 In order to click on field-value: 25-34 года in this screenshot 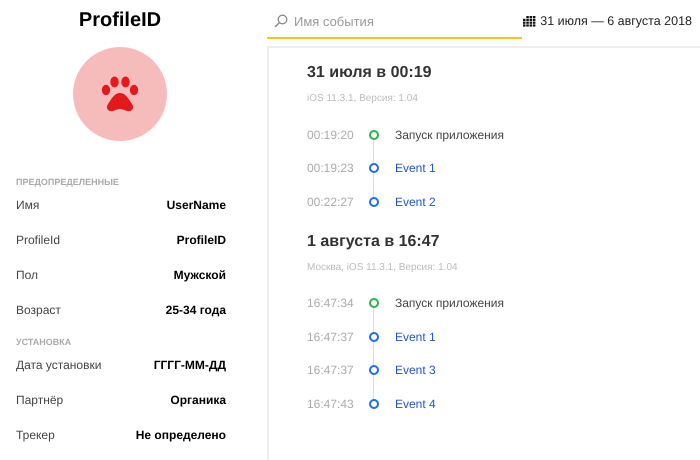, I will do `click(196, 309)`.